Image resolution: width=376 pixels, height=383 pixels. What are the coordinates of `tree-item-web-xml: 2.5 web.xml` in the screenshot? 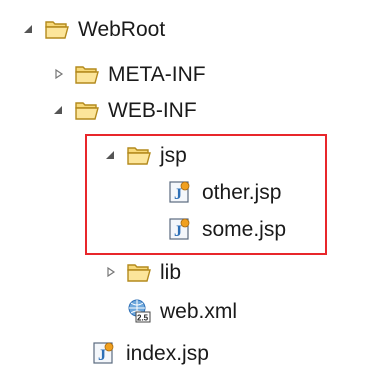 It's located at (181, 311).